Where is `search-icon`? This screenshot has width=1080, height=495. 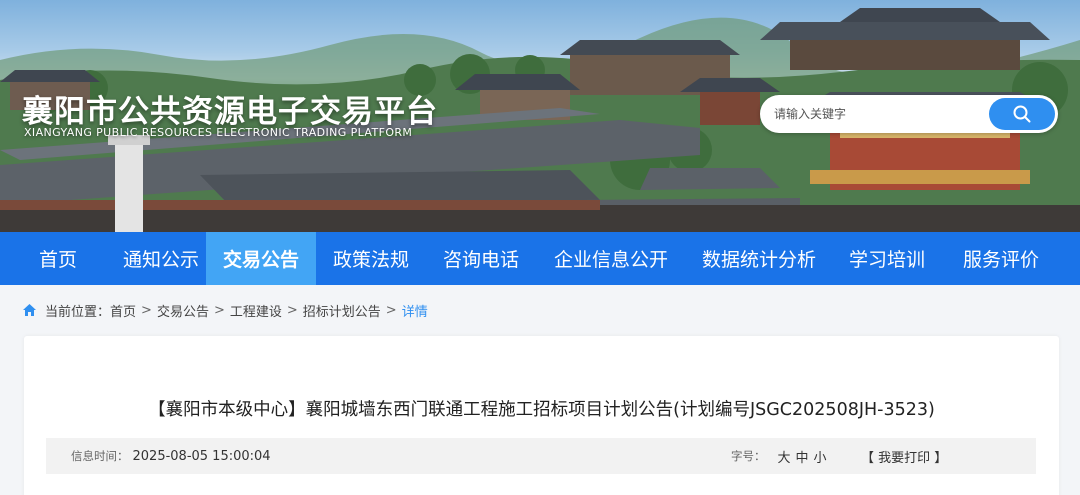 search-icon is located at coordinates (1022, 114).